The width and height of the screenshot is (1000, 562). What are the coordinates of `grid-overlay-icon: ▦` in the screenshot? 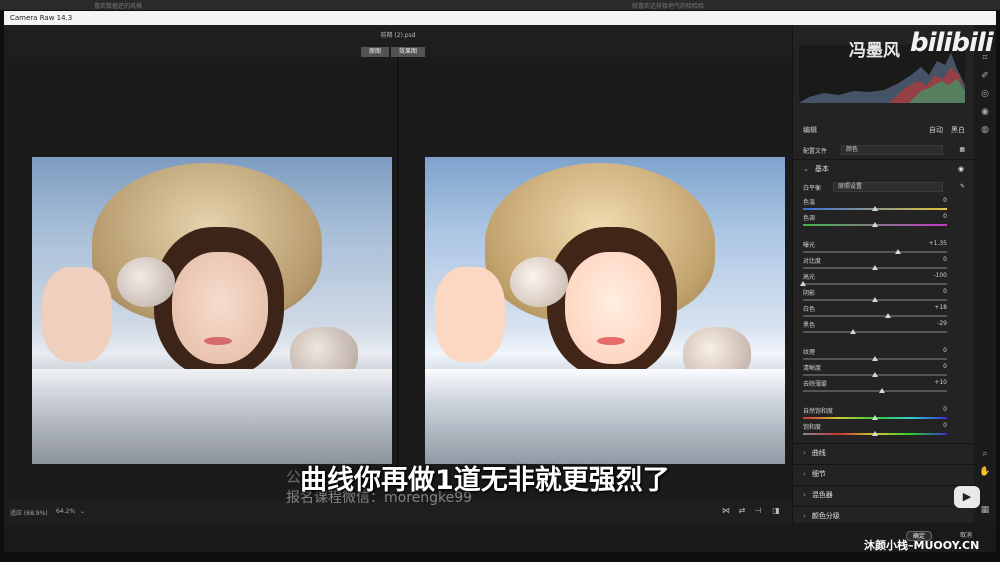 It's located at (985, 510).